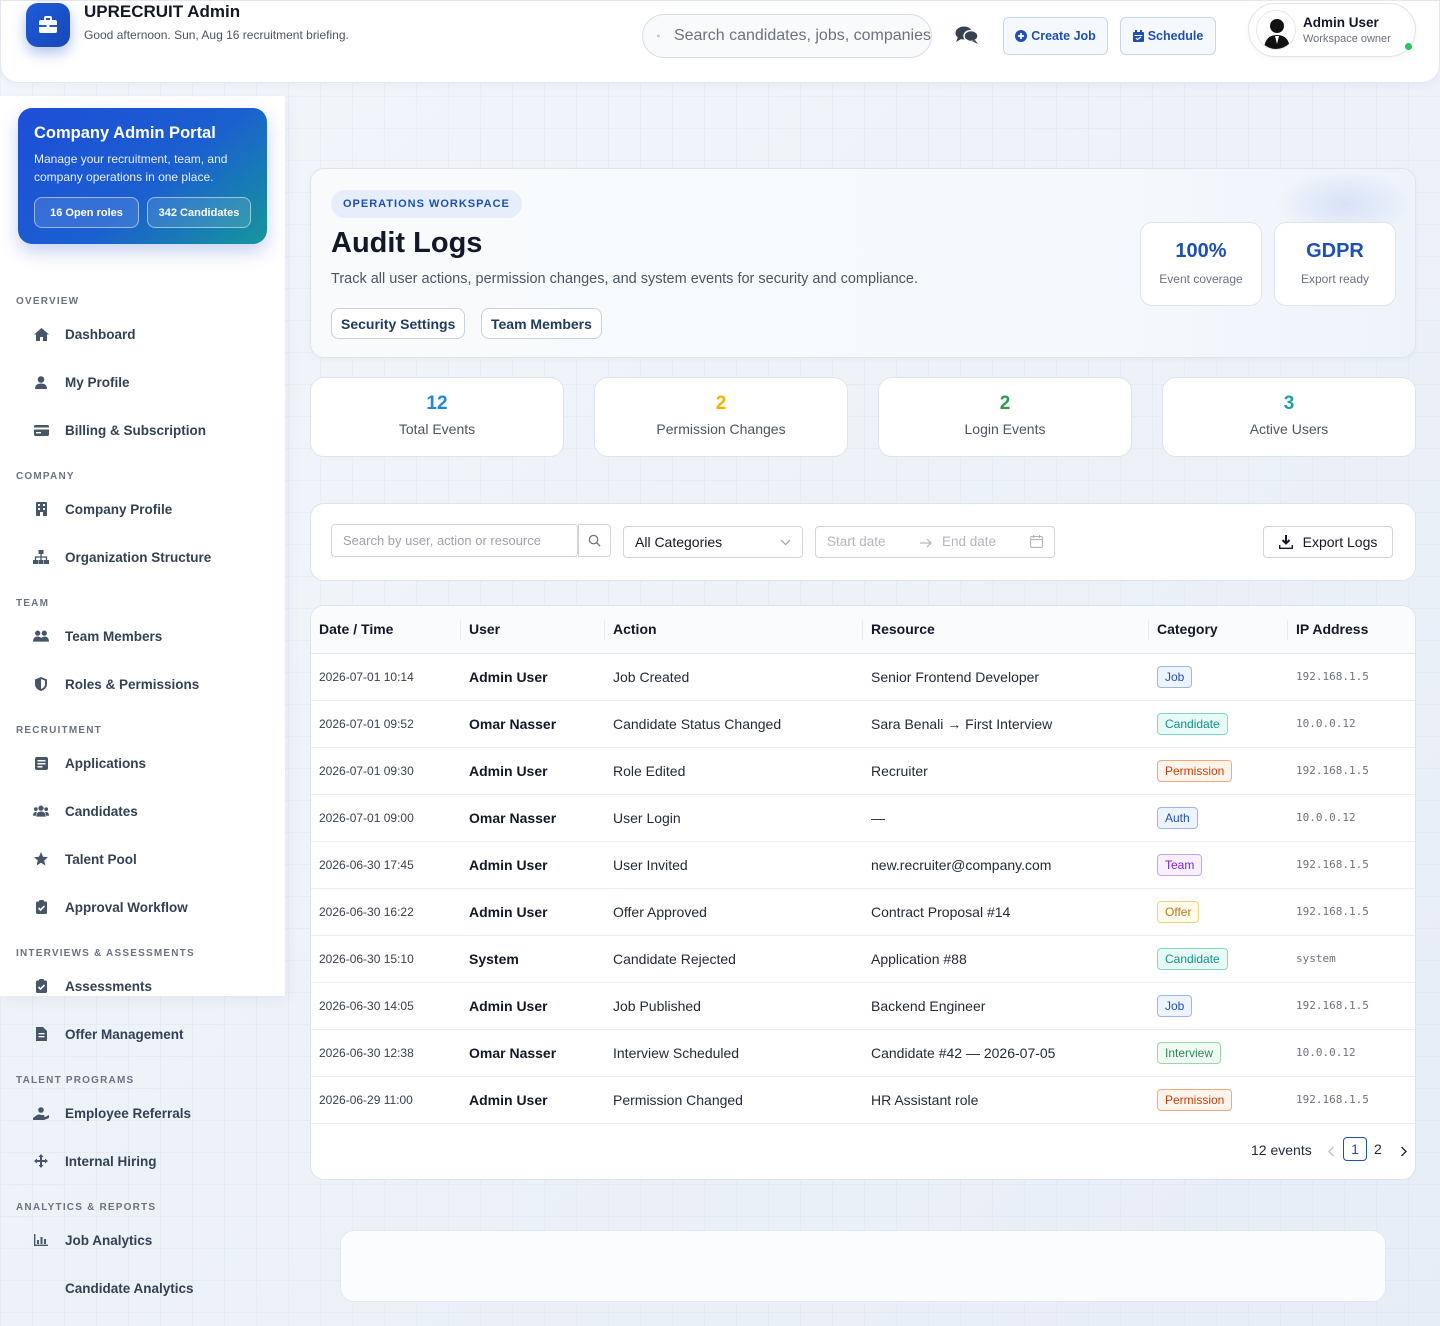 This screenshot has height=1326, width=1440. Describe the element at coordinates (1281, 1150) in the screenshot. I see `event-count: 12 events` at that location.